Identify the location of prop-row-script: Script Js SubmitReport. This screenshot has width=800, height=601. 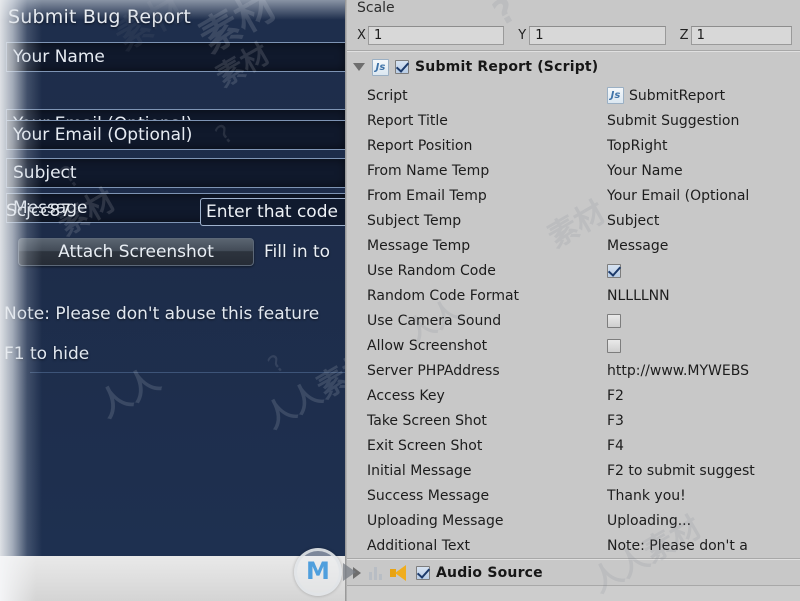
(572, 95).